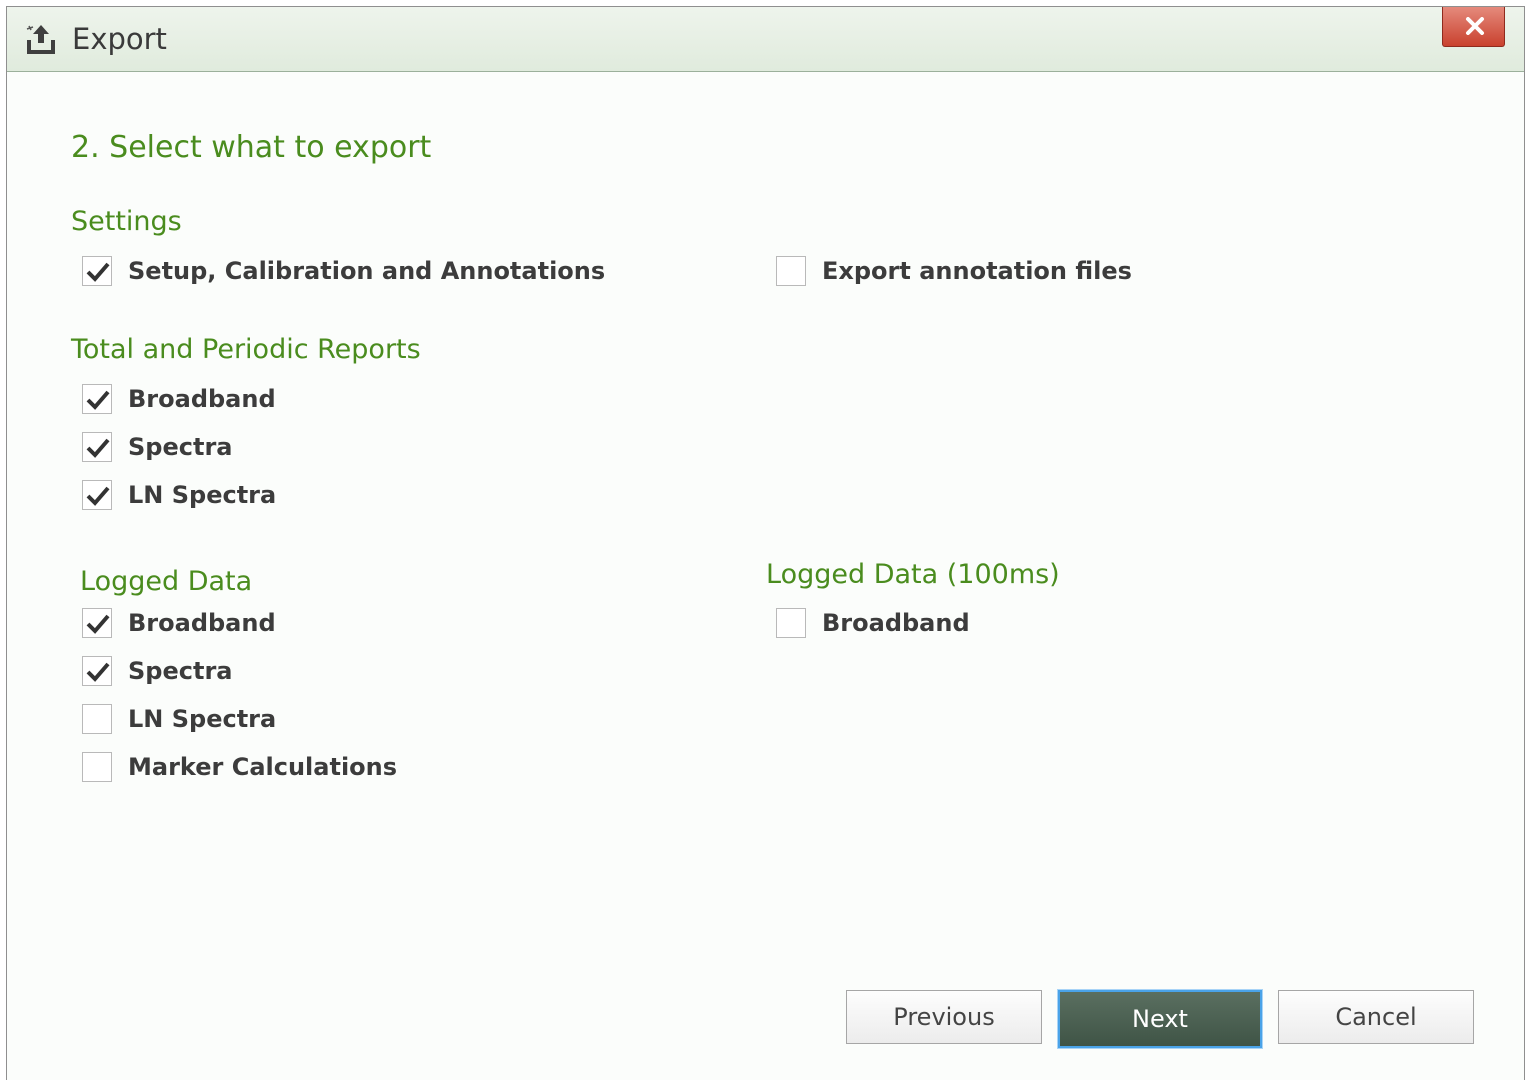 This screenshot has width=1528, height=1080. I want to click on section-logged-title: Logged Data, so click(166, 581).